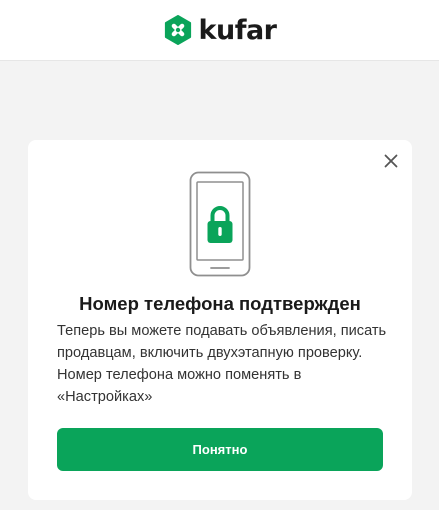 This screenshot has width=439, height=510. What do you see at coordinates (220, 449) in the screenshot?
I see `ok-button: Понятно` at bounding box center [220, 449].